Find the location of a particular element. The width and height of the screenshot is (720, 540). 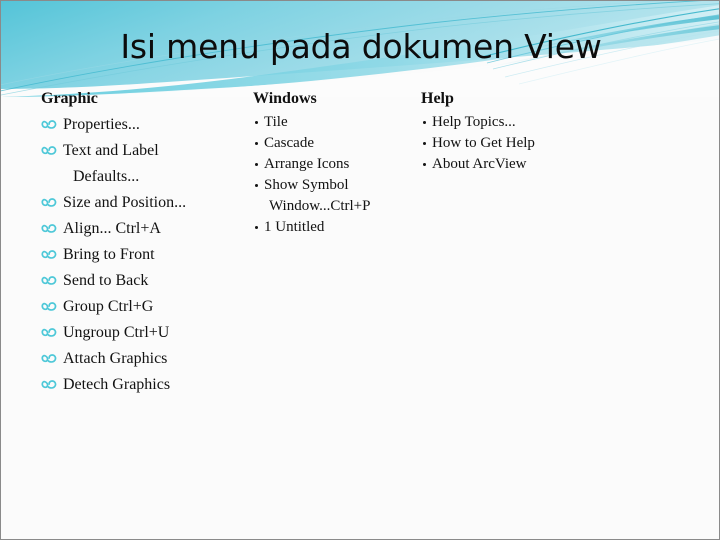

menu-item-detech-graphics: Detech Graphics is located at coordinates (143, 385).